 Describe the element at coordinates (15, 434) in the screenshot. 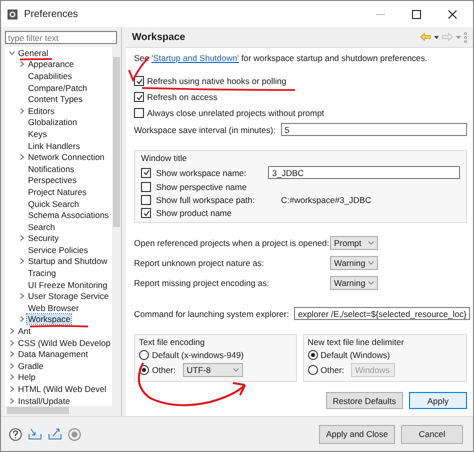

I see `help-icon` at that location.